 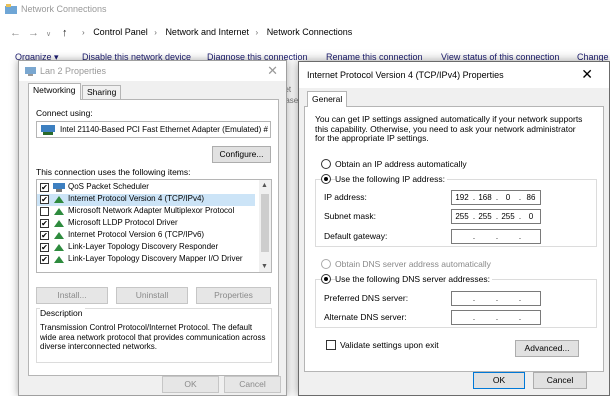 I want to click on preferred-dns-field: . . ., so click(x=496, y=298).